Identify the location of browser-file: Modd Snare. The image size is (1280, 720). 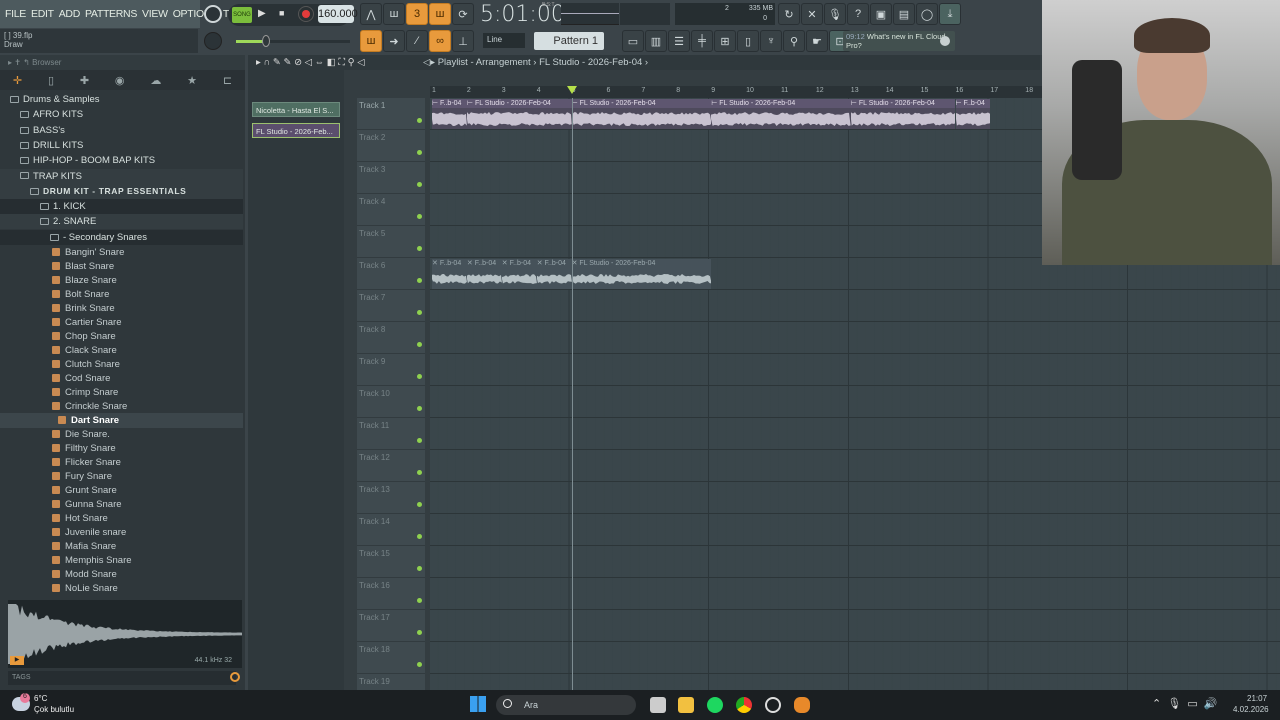
(121, 574).